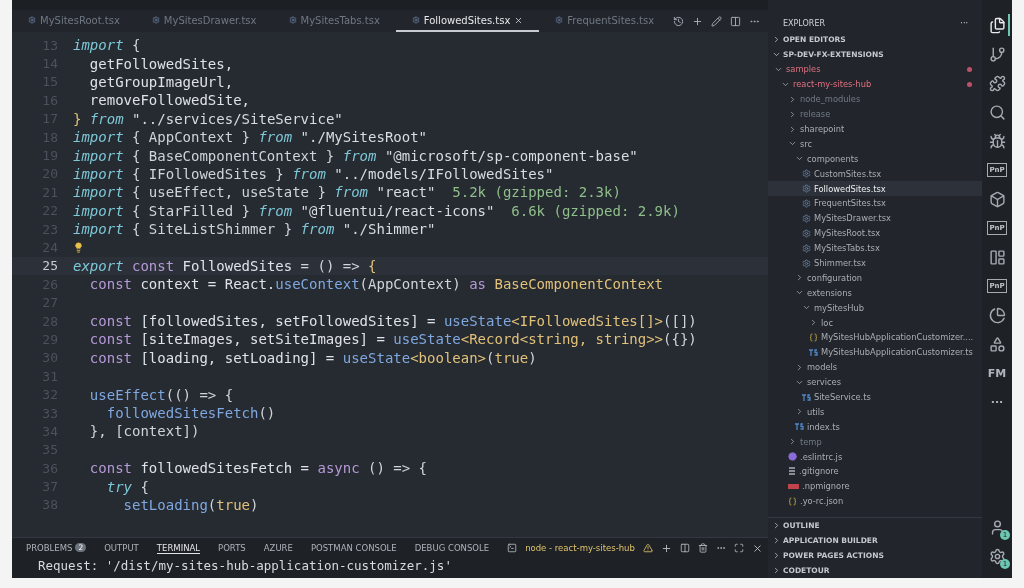 This screenshot has width=1024, height=588. Describe the element at coordinates (245, 565) in the screenshot. I see `terminal-output: Request: '/dist/my-sites-hub-application-customizer.js'` at that location.